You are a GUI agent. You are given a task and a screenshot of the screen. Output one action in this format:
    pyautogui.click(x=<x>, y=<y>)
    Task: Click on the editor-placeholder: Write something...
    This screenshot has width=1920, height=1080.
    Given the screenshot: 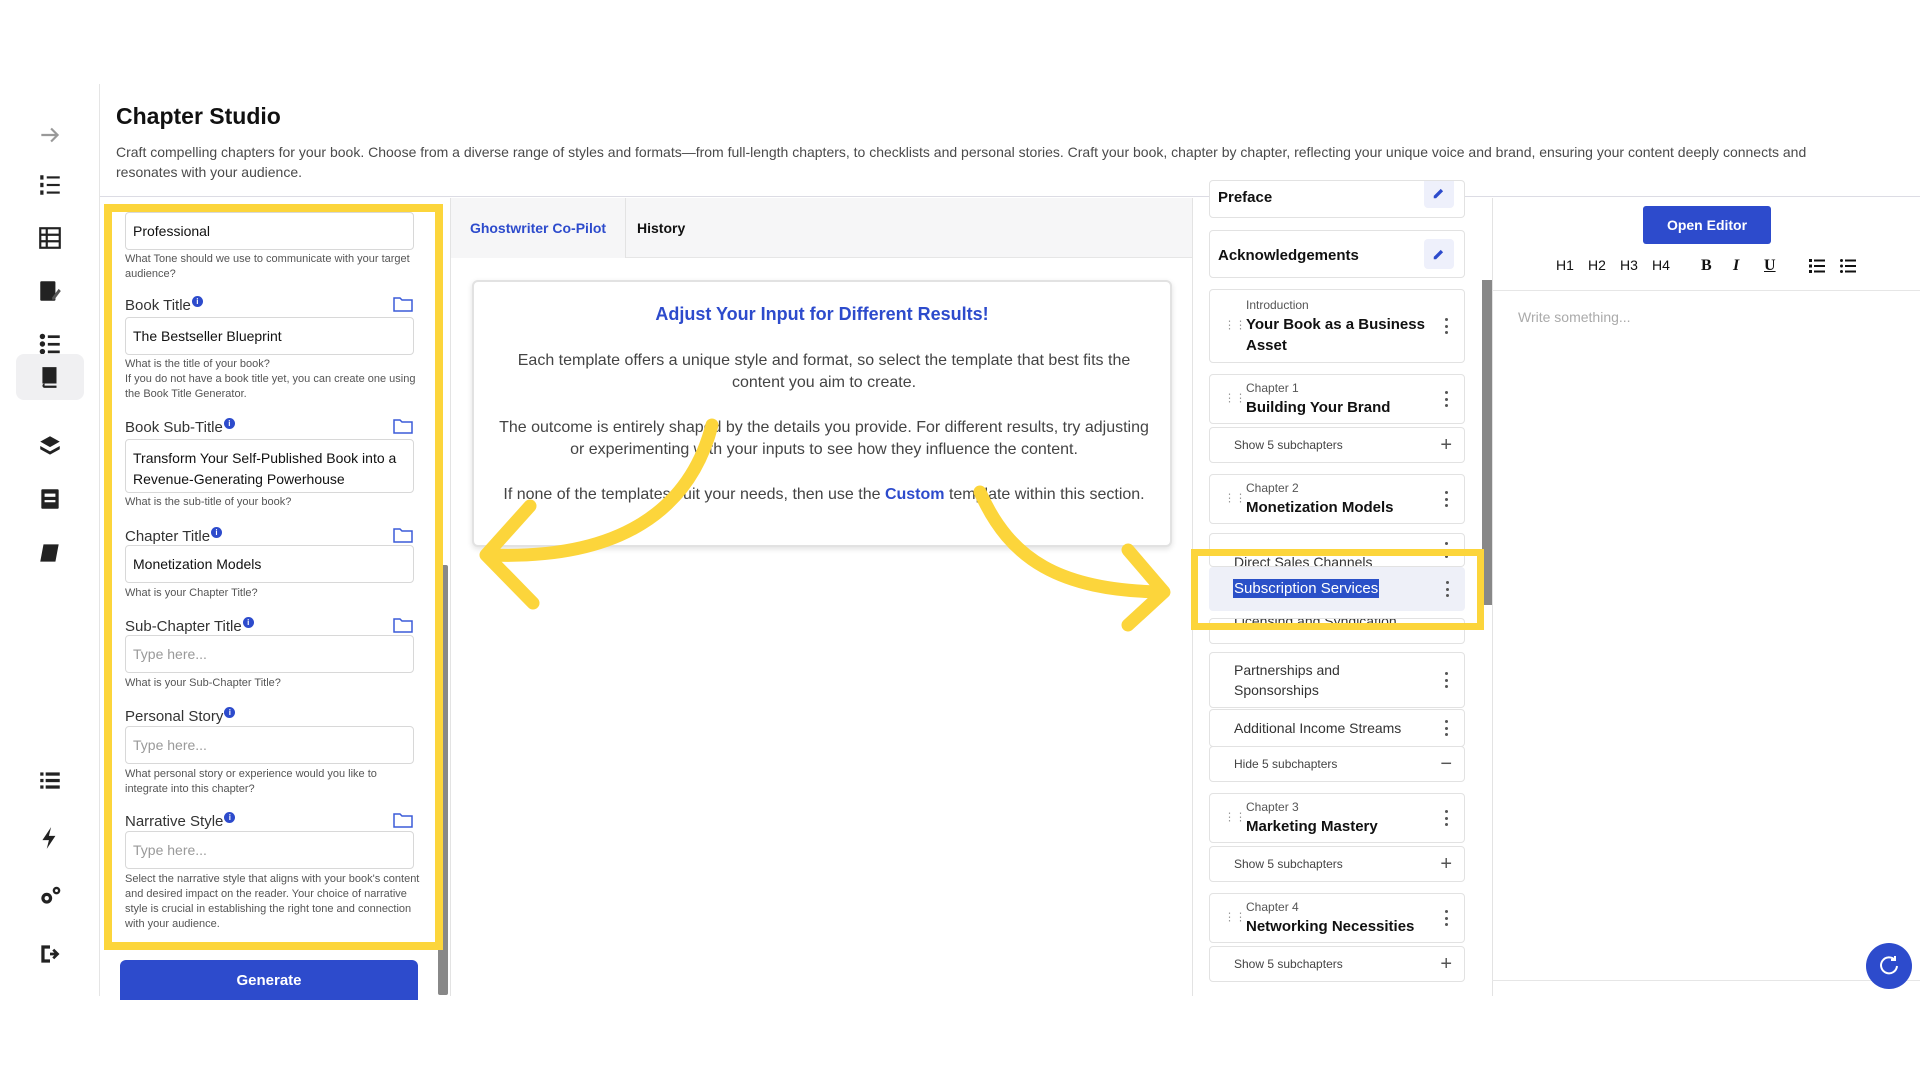 What is the action you would take?
    pyautogui.click(x=1574, y=317)
    